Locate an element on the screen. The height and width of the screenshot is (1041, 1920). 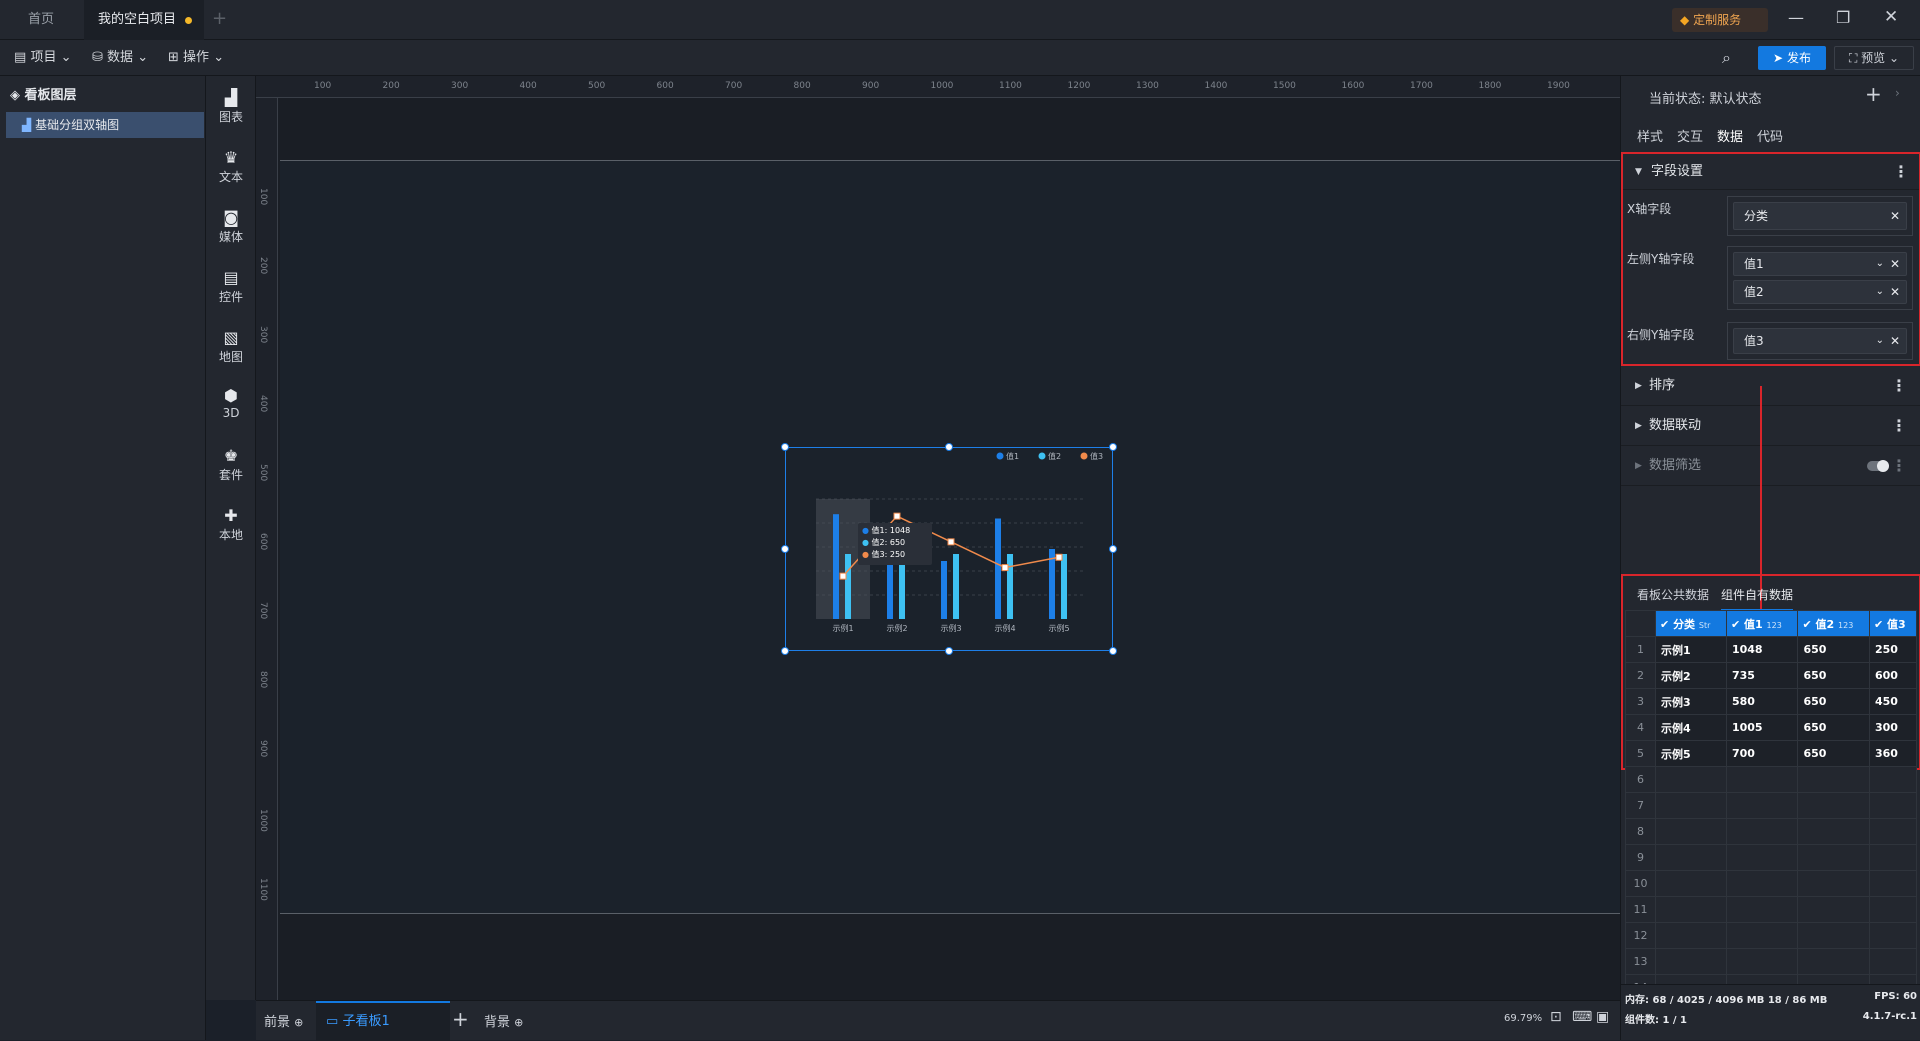
table-row: 9 is located at coordinates (1771, 857).